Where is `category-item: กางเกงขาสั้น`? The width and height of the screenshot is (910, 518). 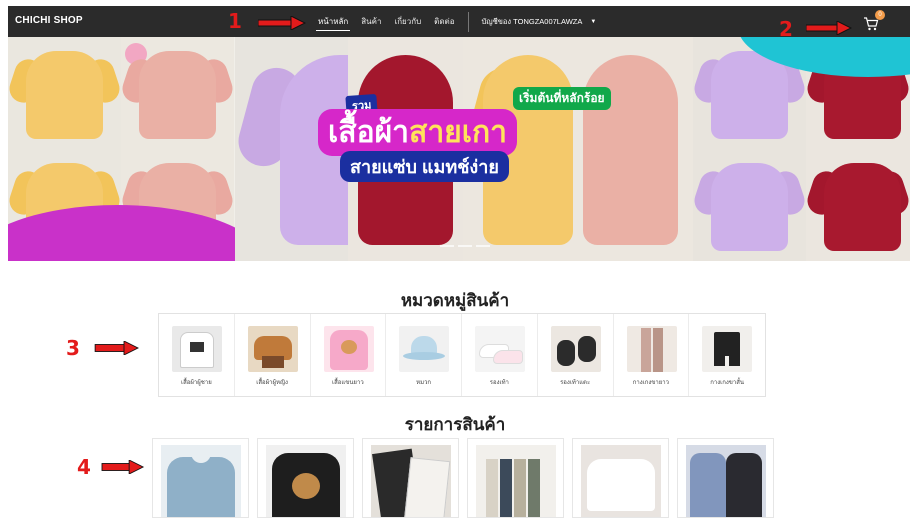
category-item: กางเกงขาสั้น is located at coordinates (727, 355).